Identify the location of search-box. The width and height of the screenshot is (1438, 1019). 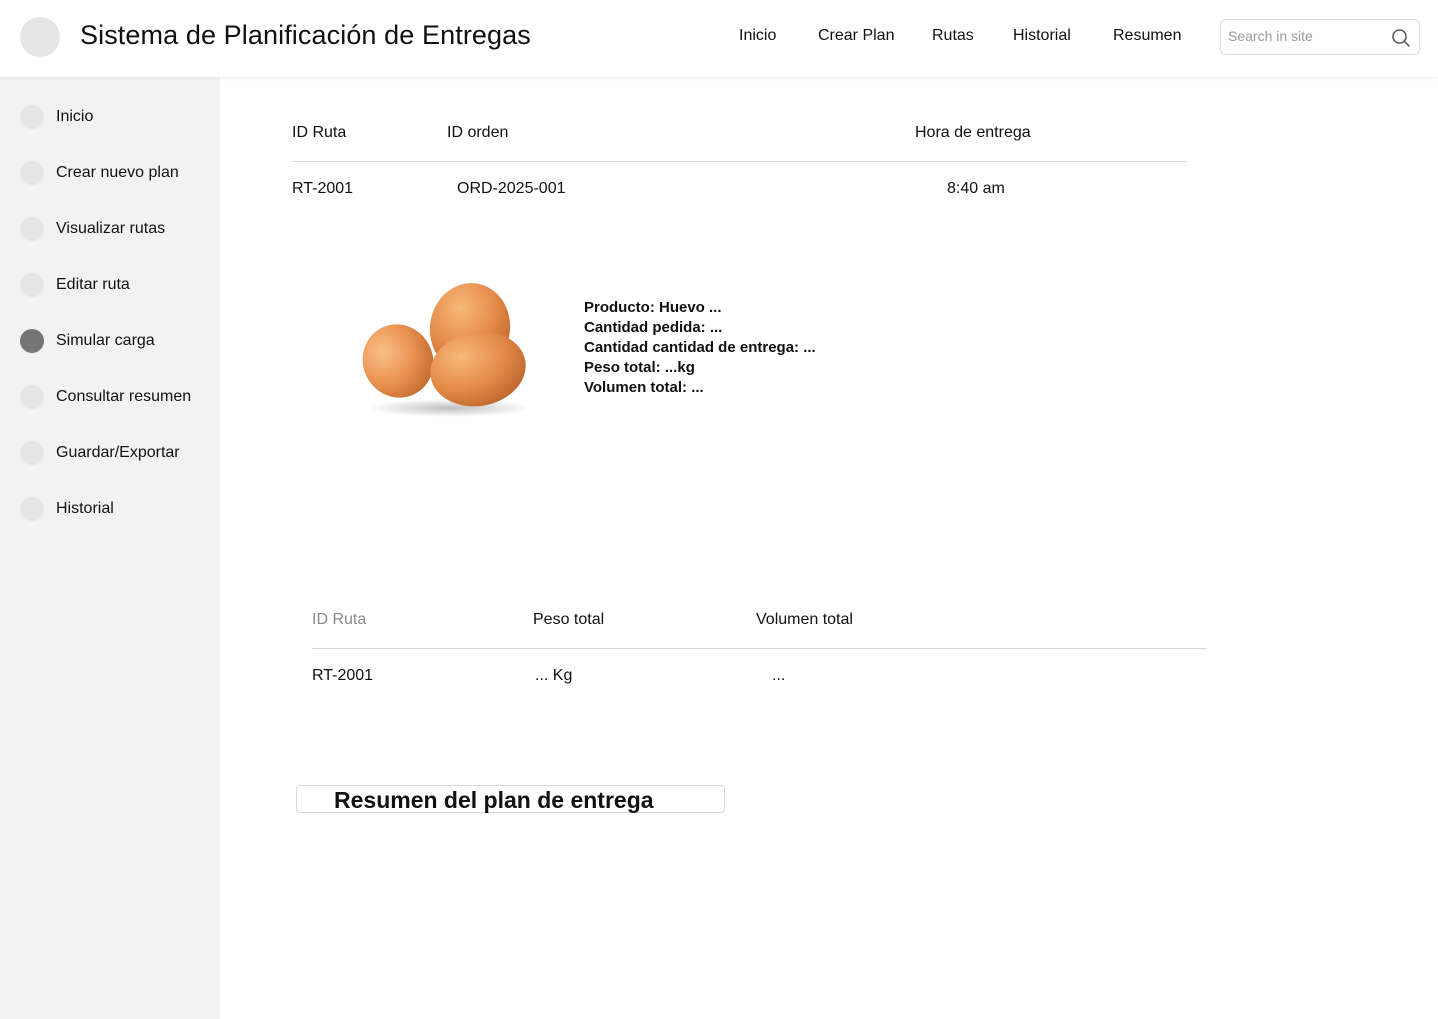
(1320, 37).